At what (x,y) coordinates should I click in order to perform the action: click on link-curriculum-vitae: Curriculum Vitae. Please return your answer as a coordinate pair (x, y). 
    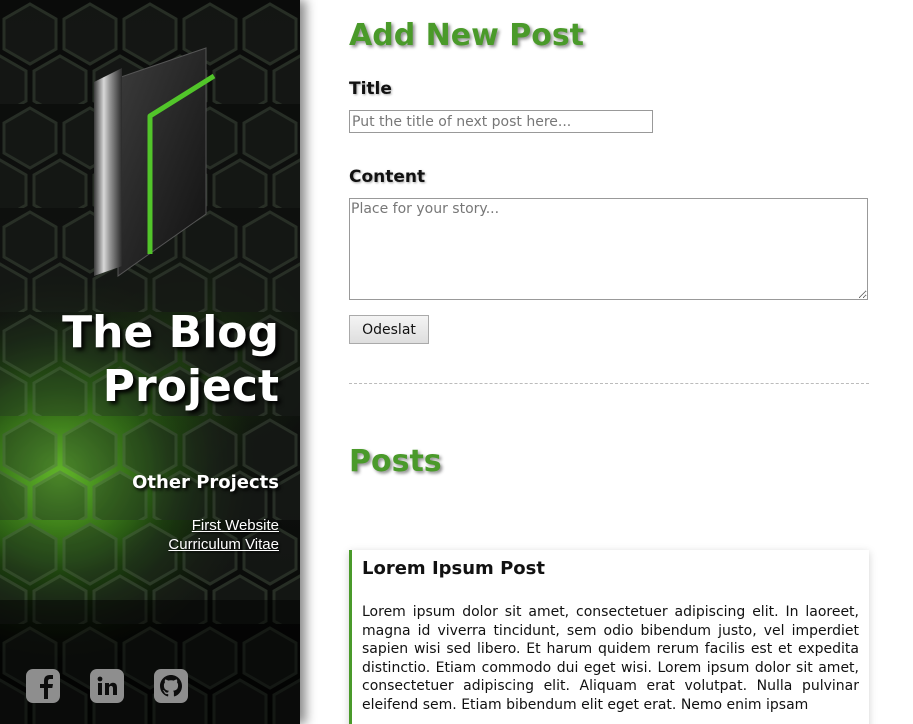
    Looking at the image, I should click on (223, 544).